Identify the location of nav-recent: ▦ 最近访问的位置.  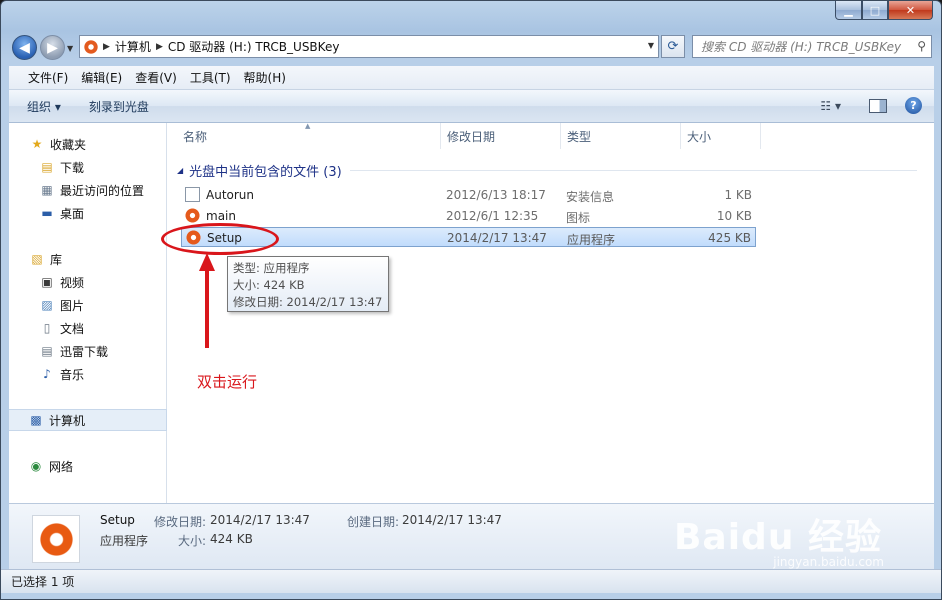
(88, 190).